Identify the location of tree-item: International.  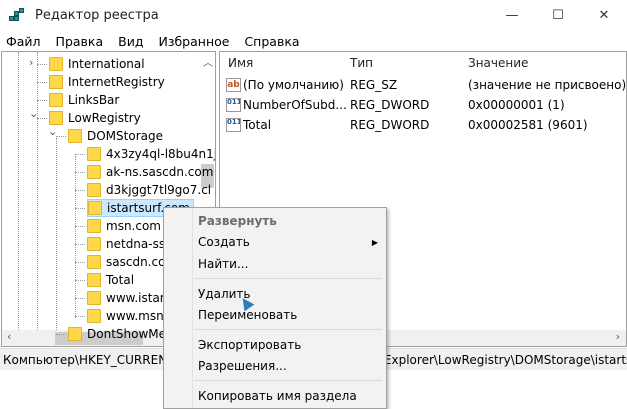
(97, 64).